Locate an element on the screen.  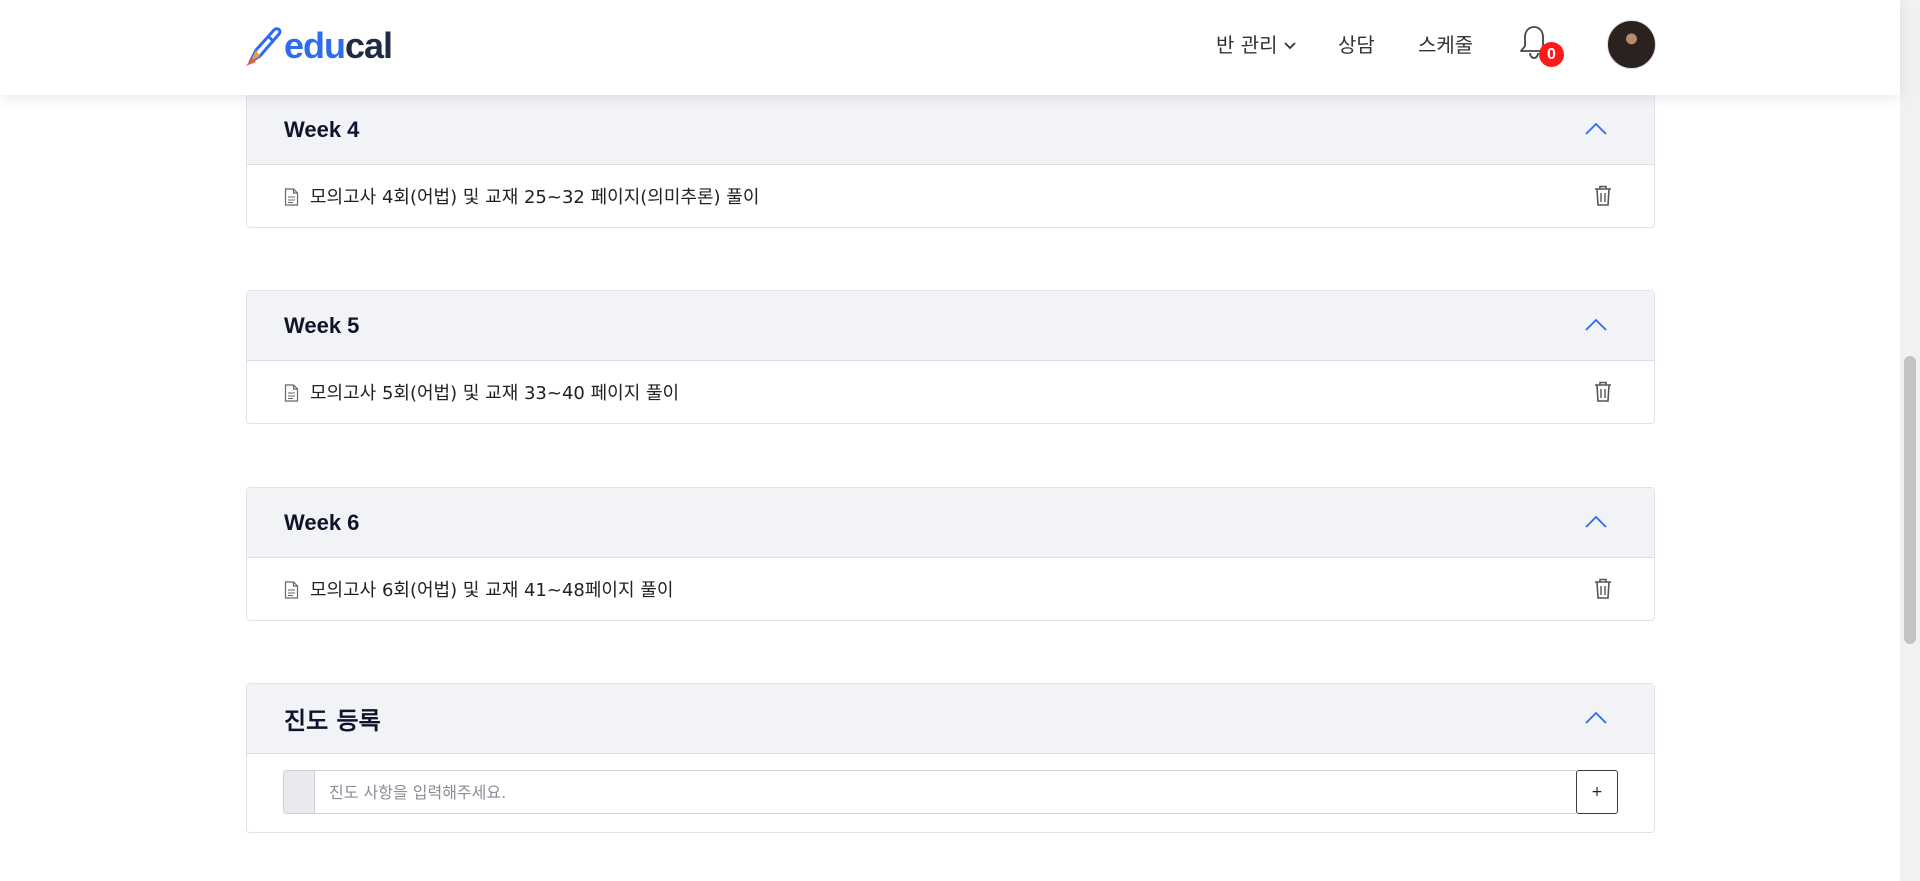
scrollbar-thumb is located at coordinates (1910, 500).